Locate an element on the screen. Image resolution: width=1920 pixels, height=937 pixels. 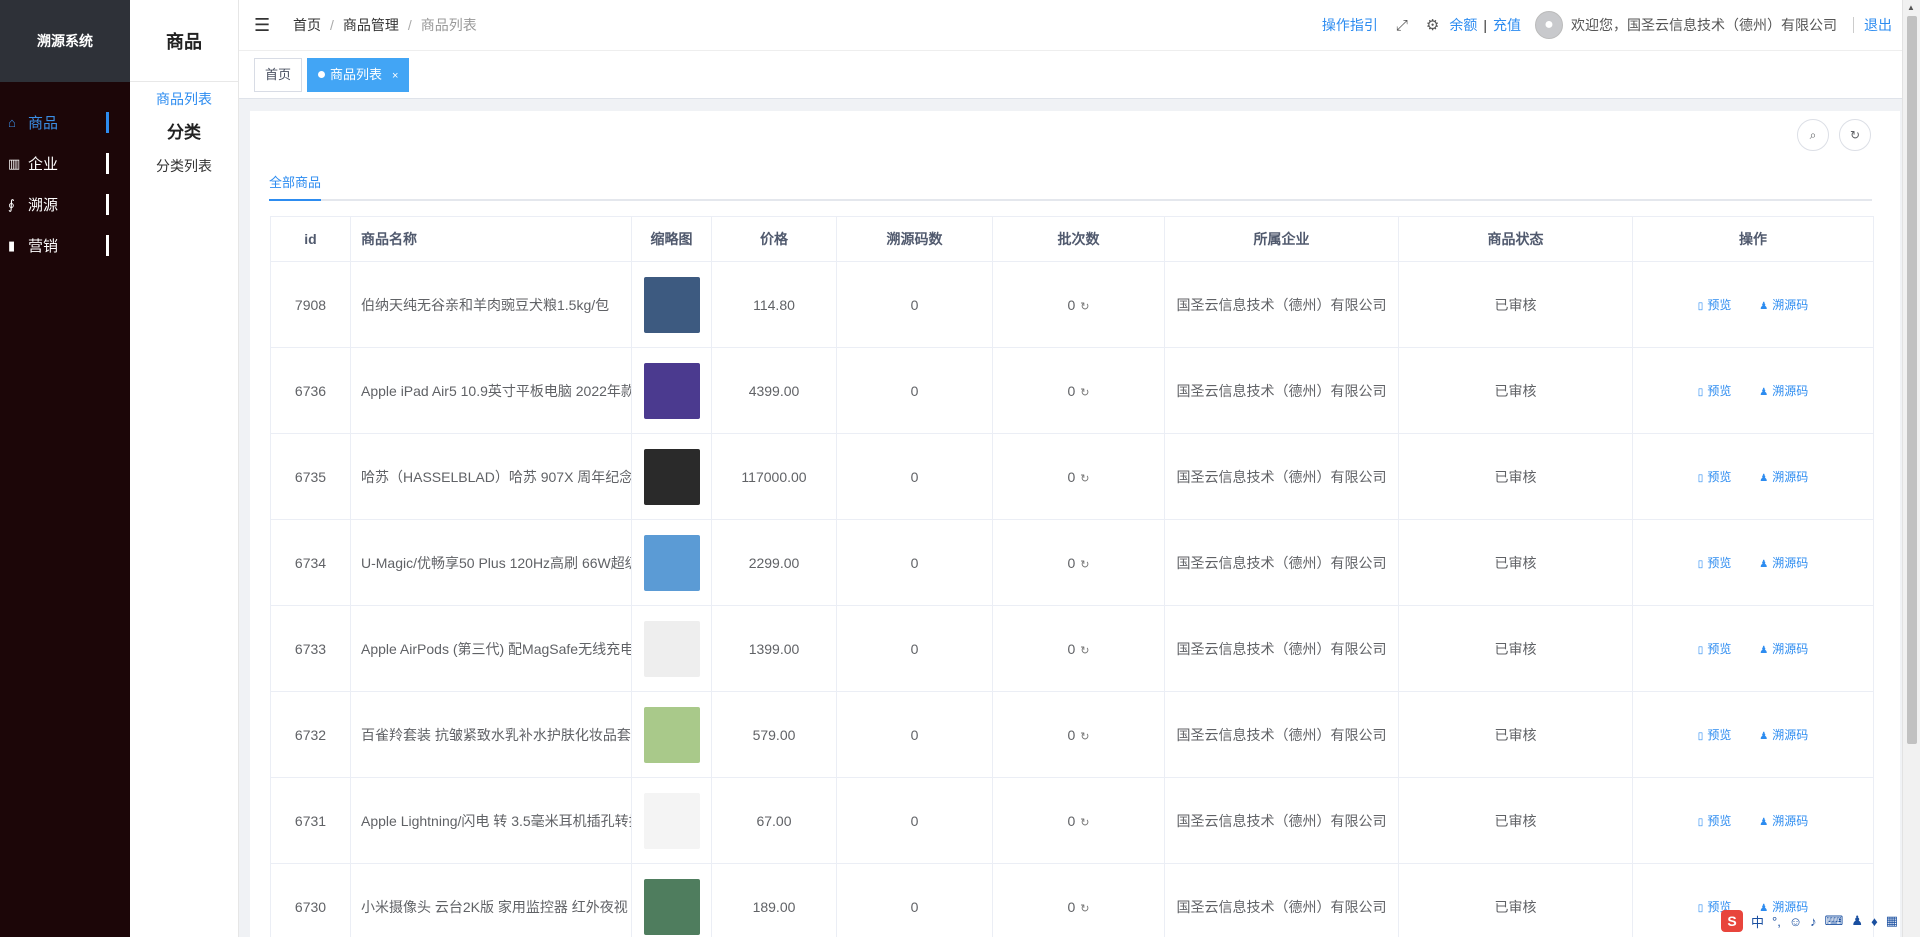
emoji-icon: ☺ is located at coordinates (1795, 921).